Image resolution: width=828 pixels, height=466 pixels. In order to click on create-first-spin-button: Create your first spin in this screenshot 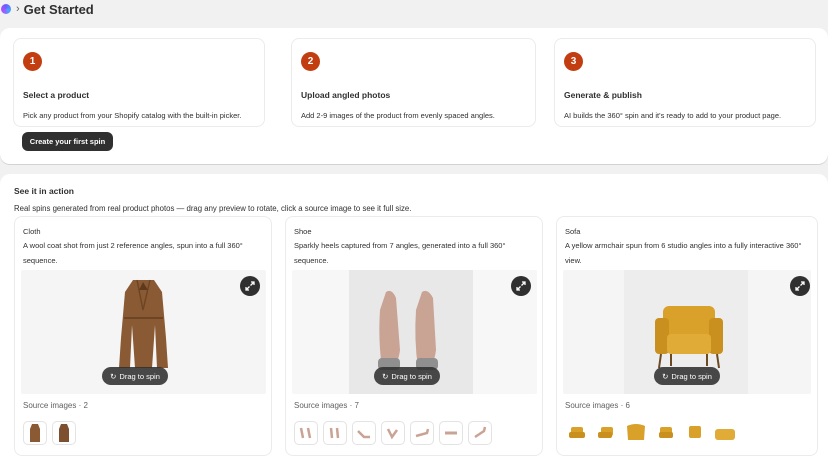, I will do `click(67, 141)`.